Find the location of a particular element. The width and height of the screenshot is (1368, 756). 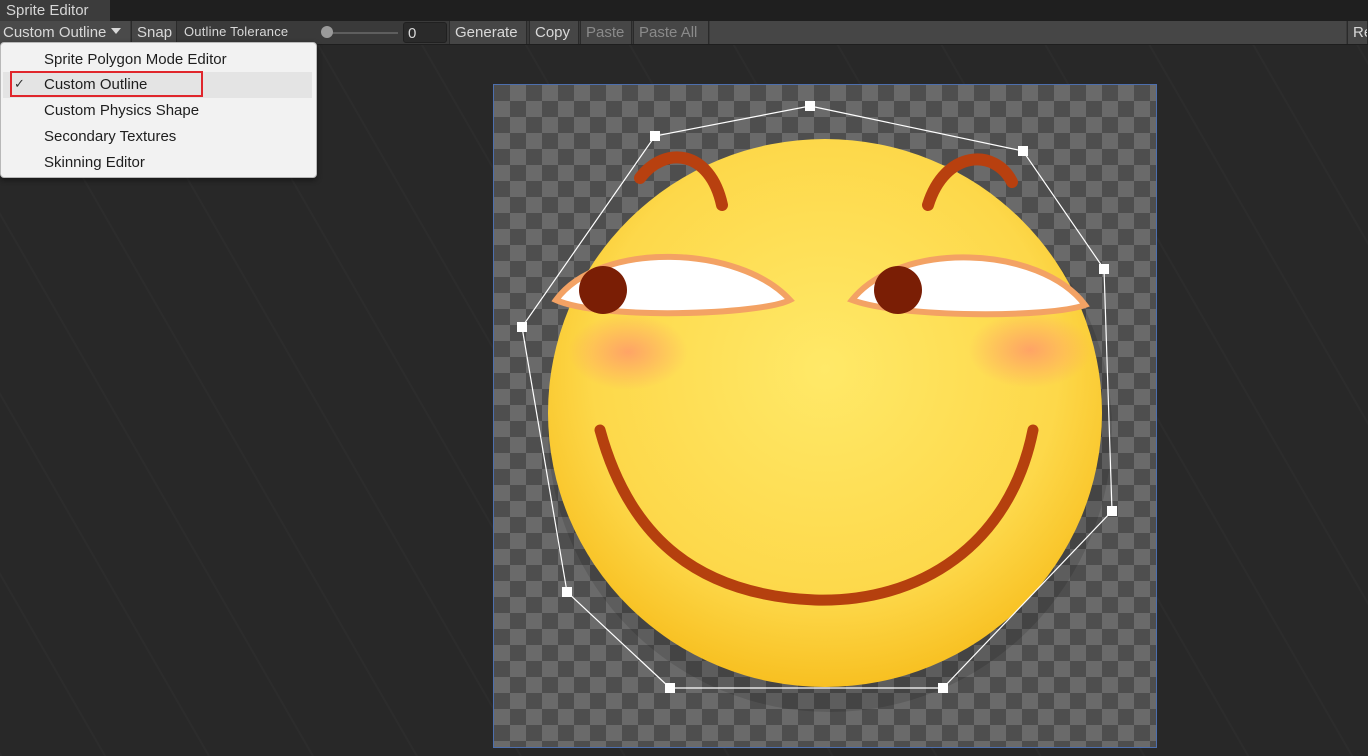

outline-tolerance-label: Outline Tolerance is located at coordinates (236, 31).